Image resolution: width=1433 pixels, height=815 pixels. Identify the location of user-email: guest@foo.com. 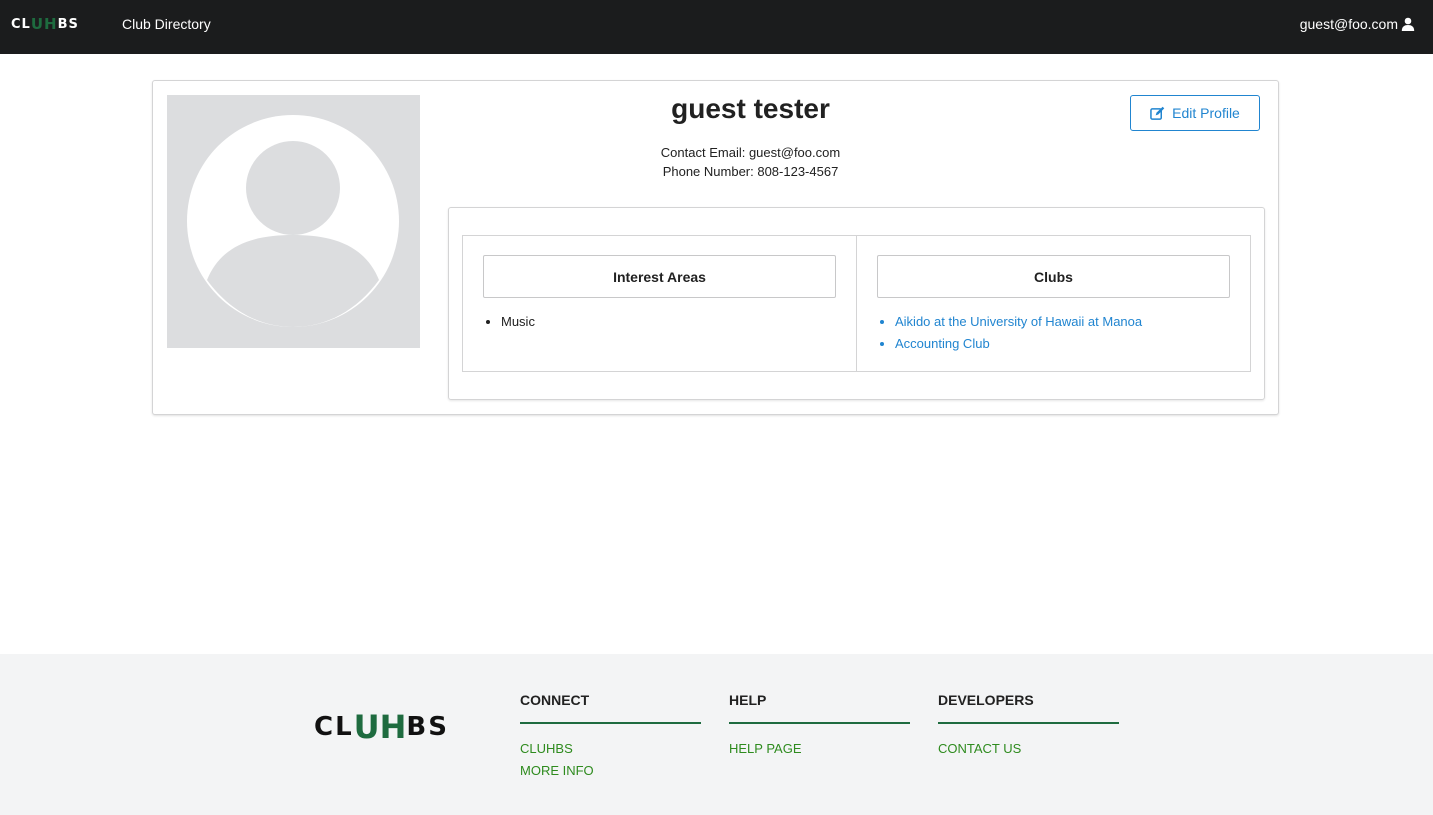
(1348, 24).